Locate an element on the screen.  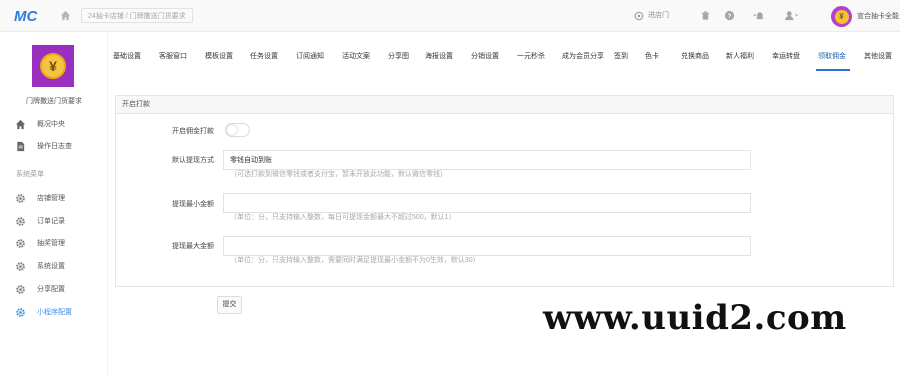
user-icon is located at coordinates (792, 16).